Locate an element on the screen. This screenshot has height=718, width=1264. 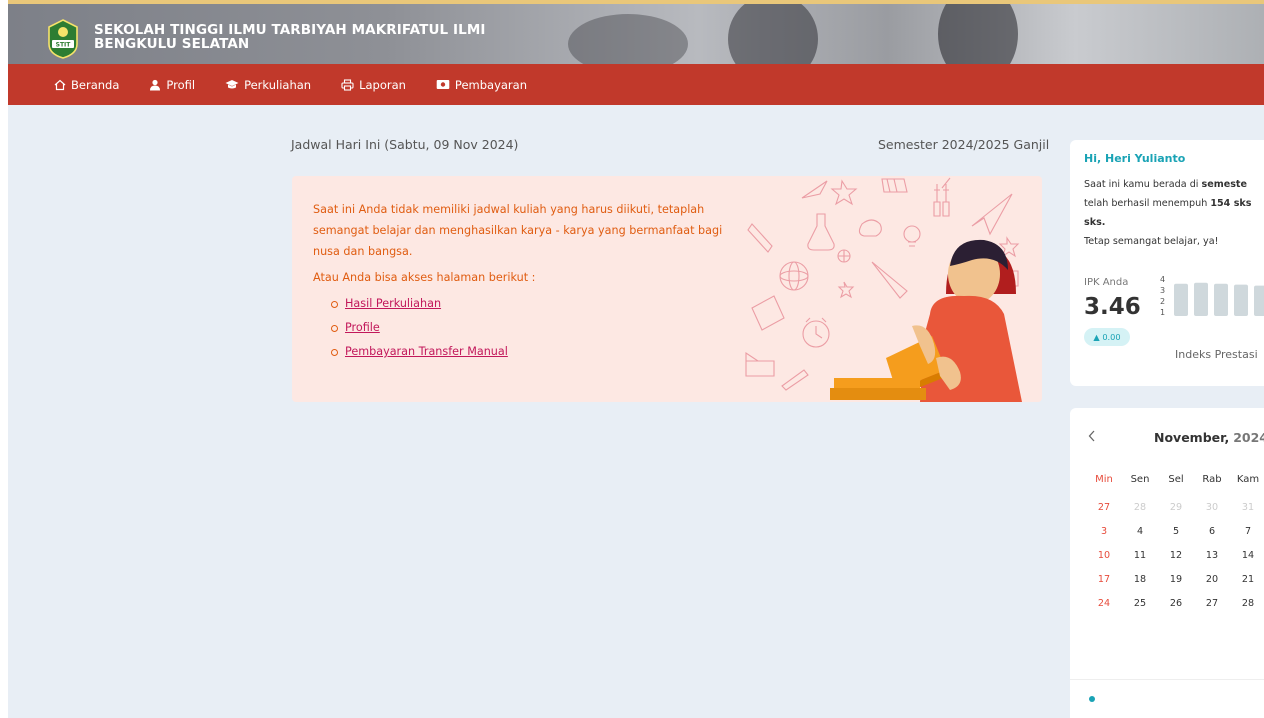
calendar-week-row: 17 18 19 20 21 is located at coordinates (1175, 580).